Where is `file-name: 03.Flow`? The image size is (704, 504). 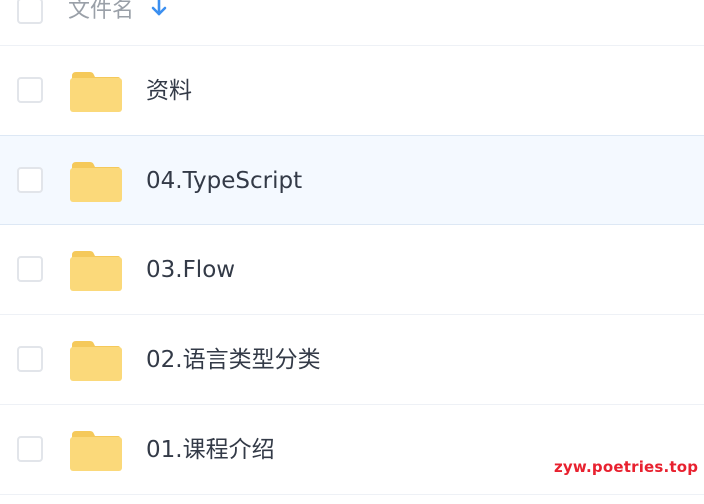 file-name: 03.Flow is located at coordinates (190, 270).